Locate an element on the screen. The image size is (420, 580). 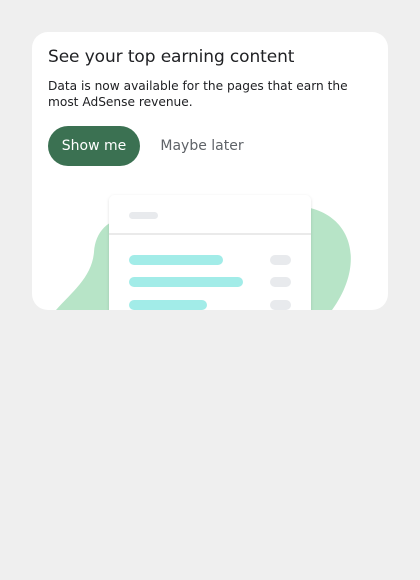
card-title: See your top earning content is located at coordinates (171, 57).